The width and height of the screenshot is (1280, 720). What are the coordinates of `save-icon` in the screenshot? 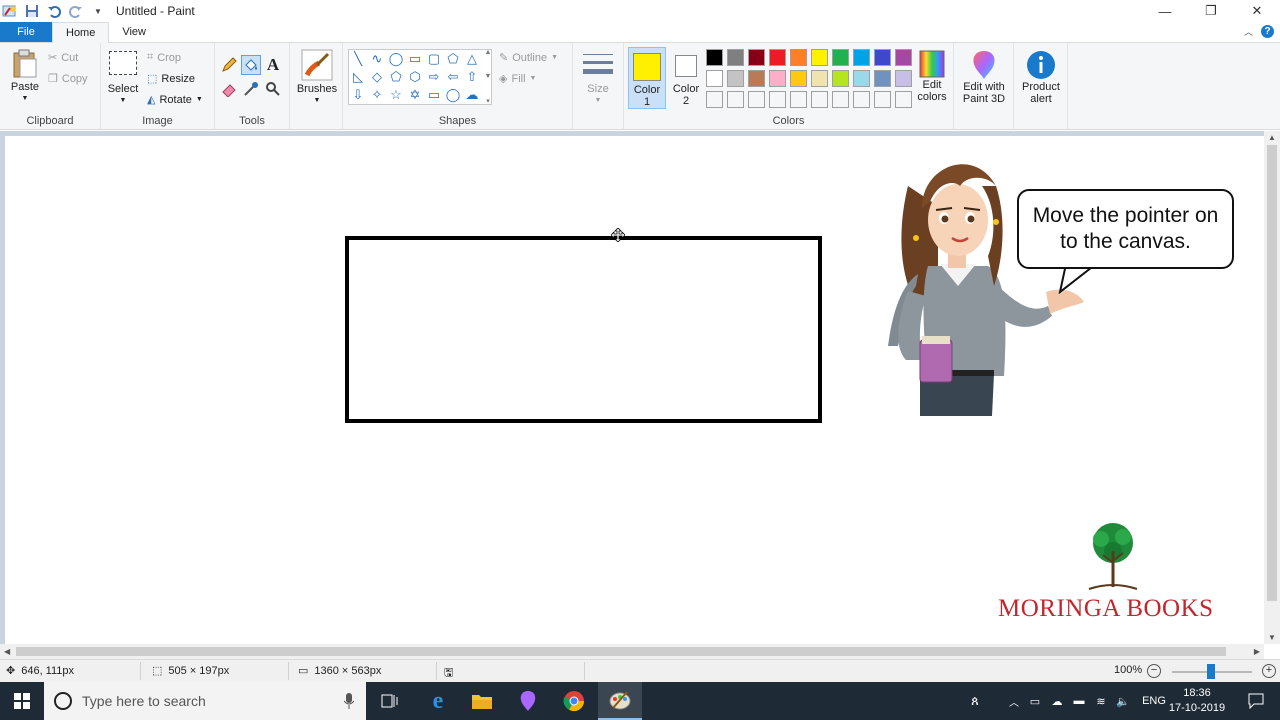 It's located at (32, 11).